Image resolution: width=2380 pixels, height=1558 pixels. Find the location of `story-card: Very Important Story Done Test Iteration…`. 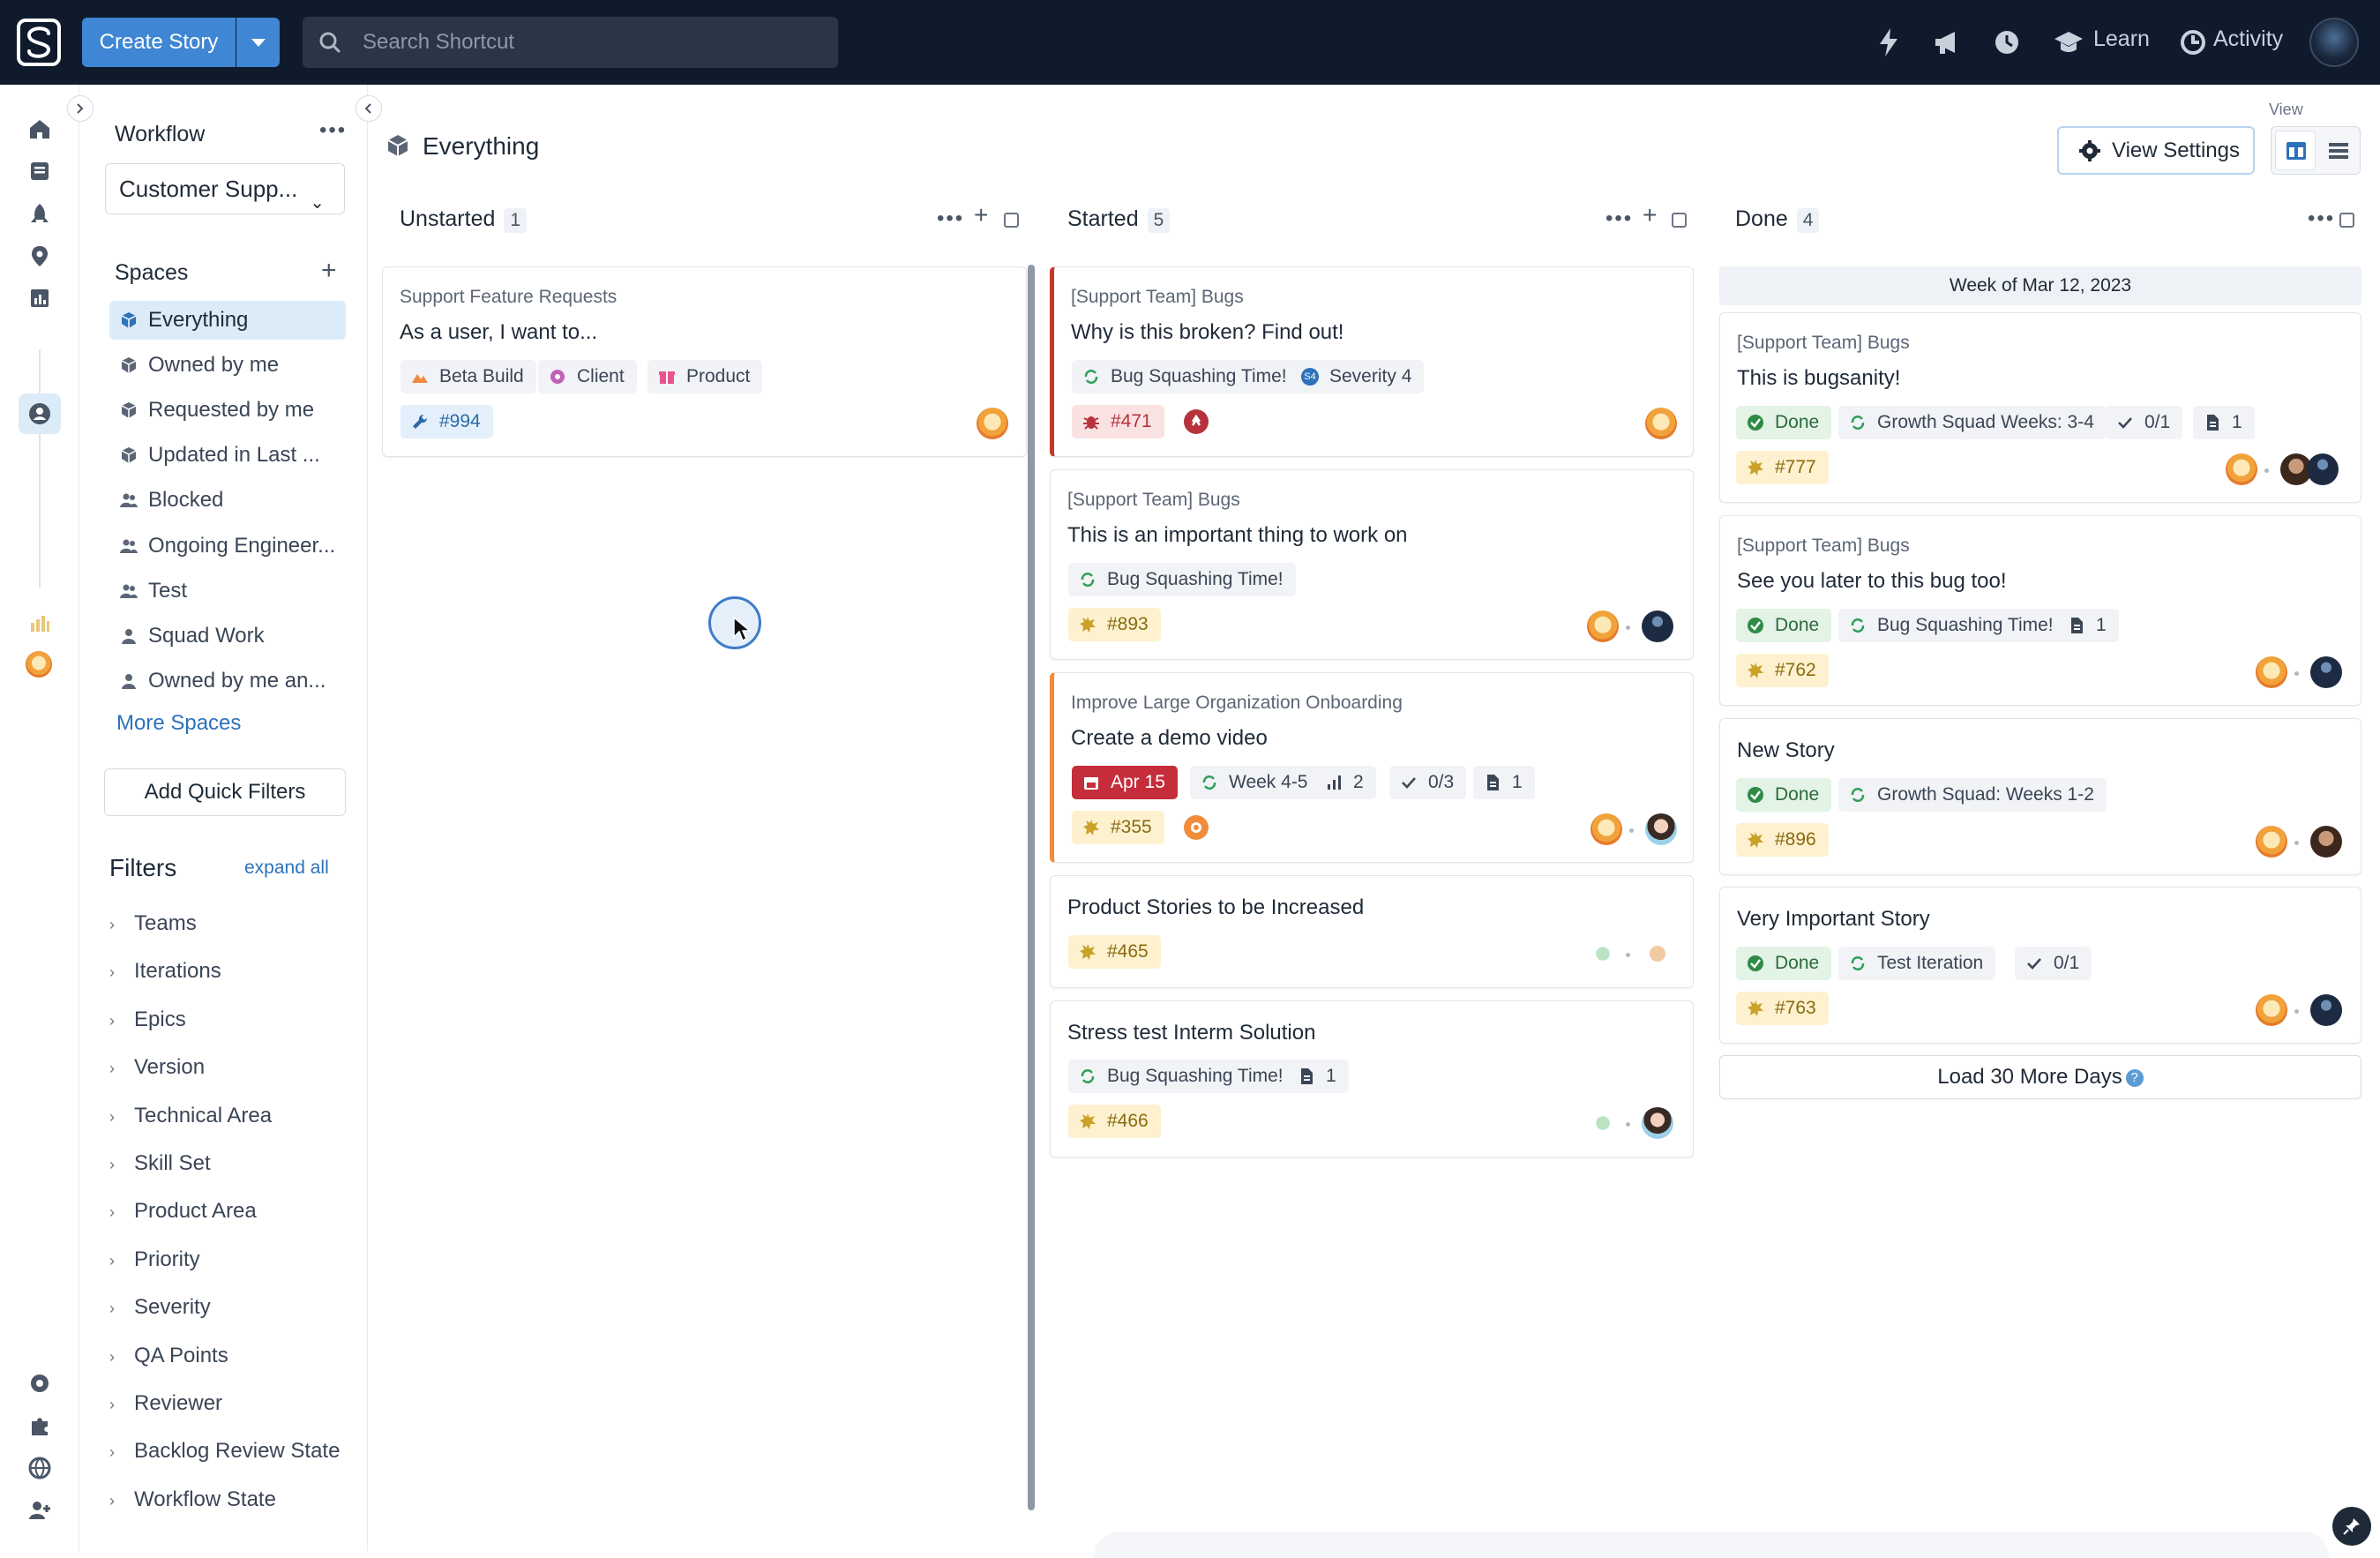

story-card: Very Important Story Done Test Iteration… is located at coordinates (2040, 966).